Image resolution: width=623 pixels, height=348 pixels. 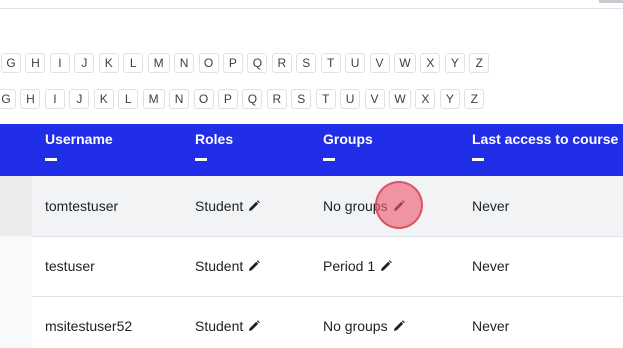 What do you see at coordinates (311, 322) in the screenshot?
I see `table-row: msitestuser52 Student No groups Never` at bounding box center [311, 322].